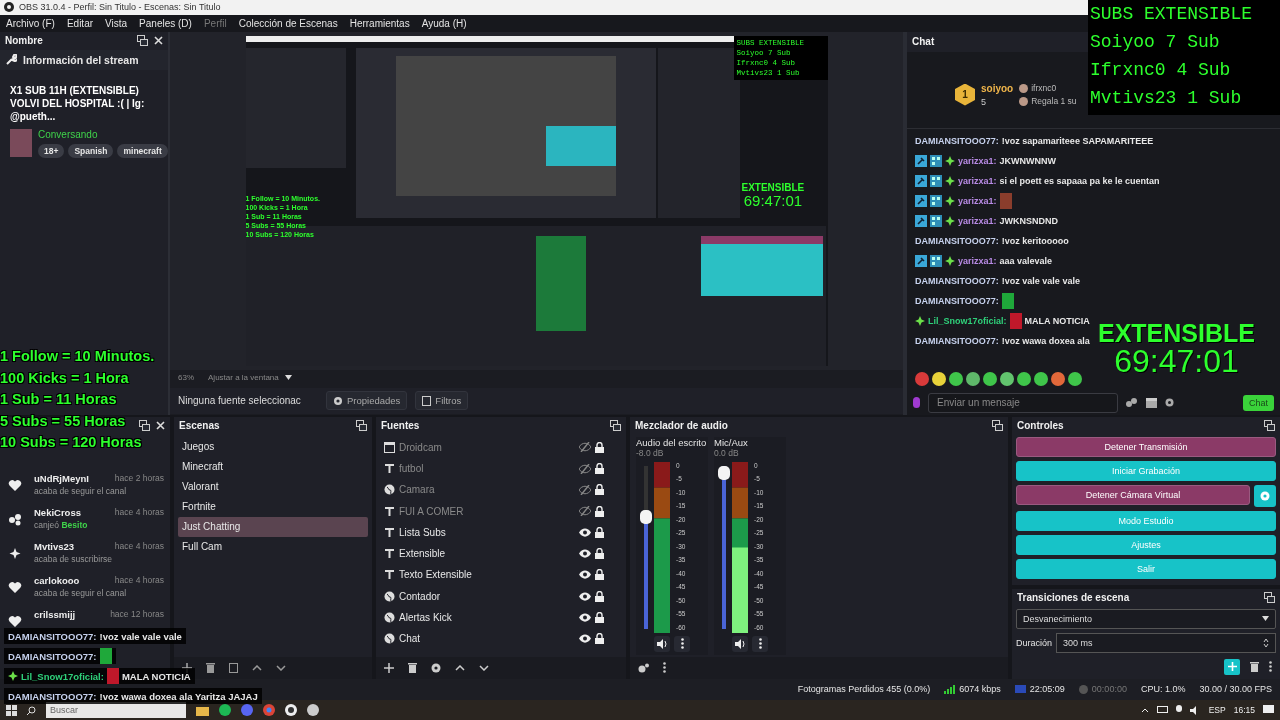  I want to click on source-item: futbol, so click(501, 468).